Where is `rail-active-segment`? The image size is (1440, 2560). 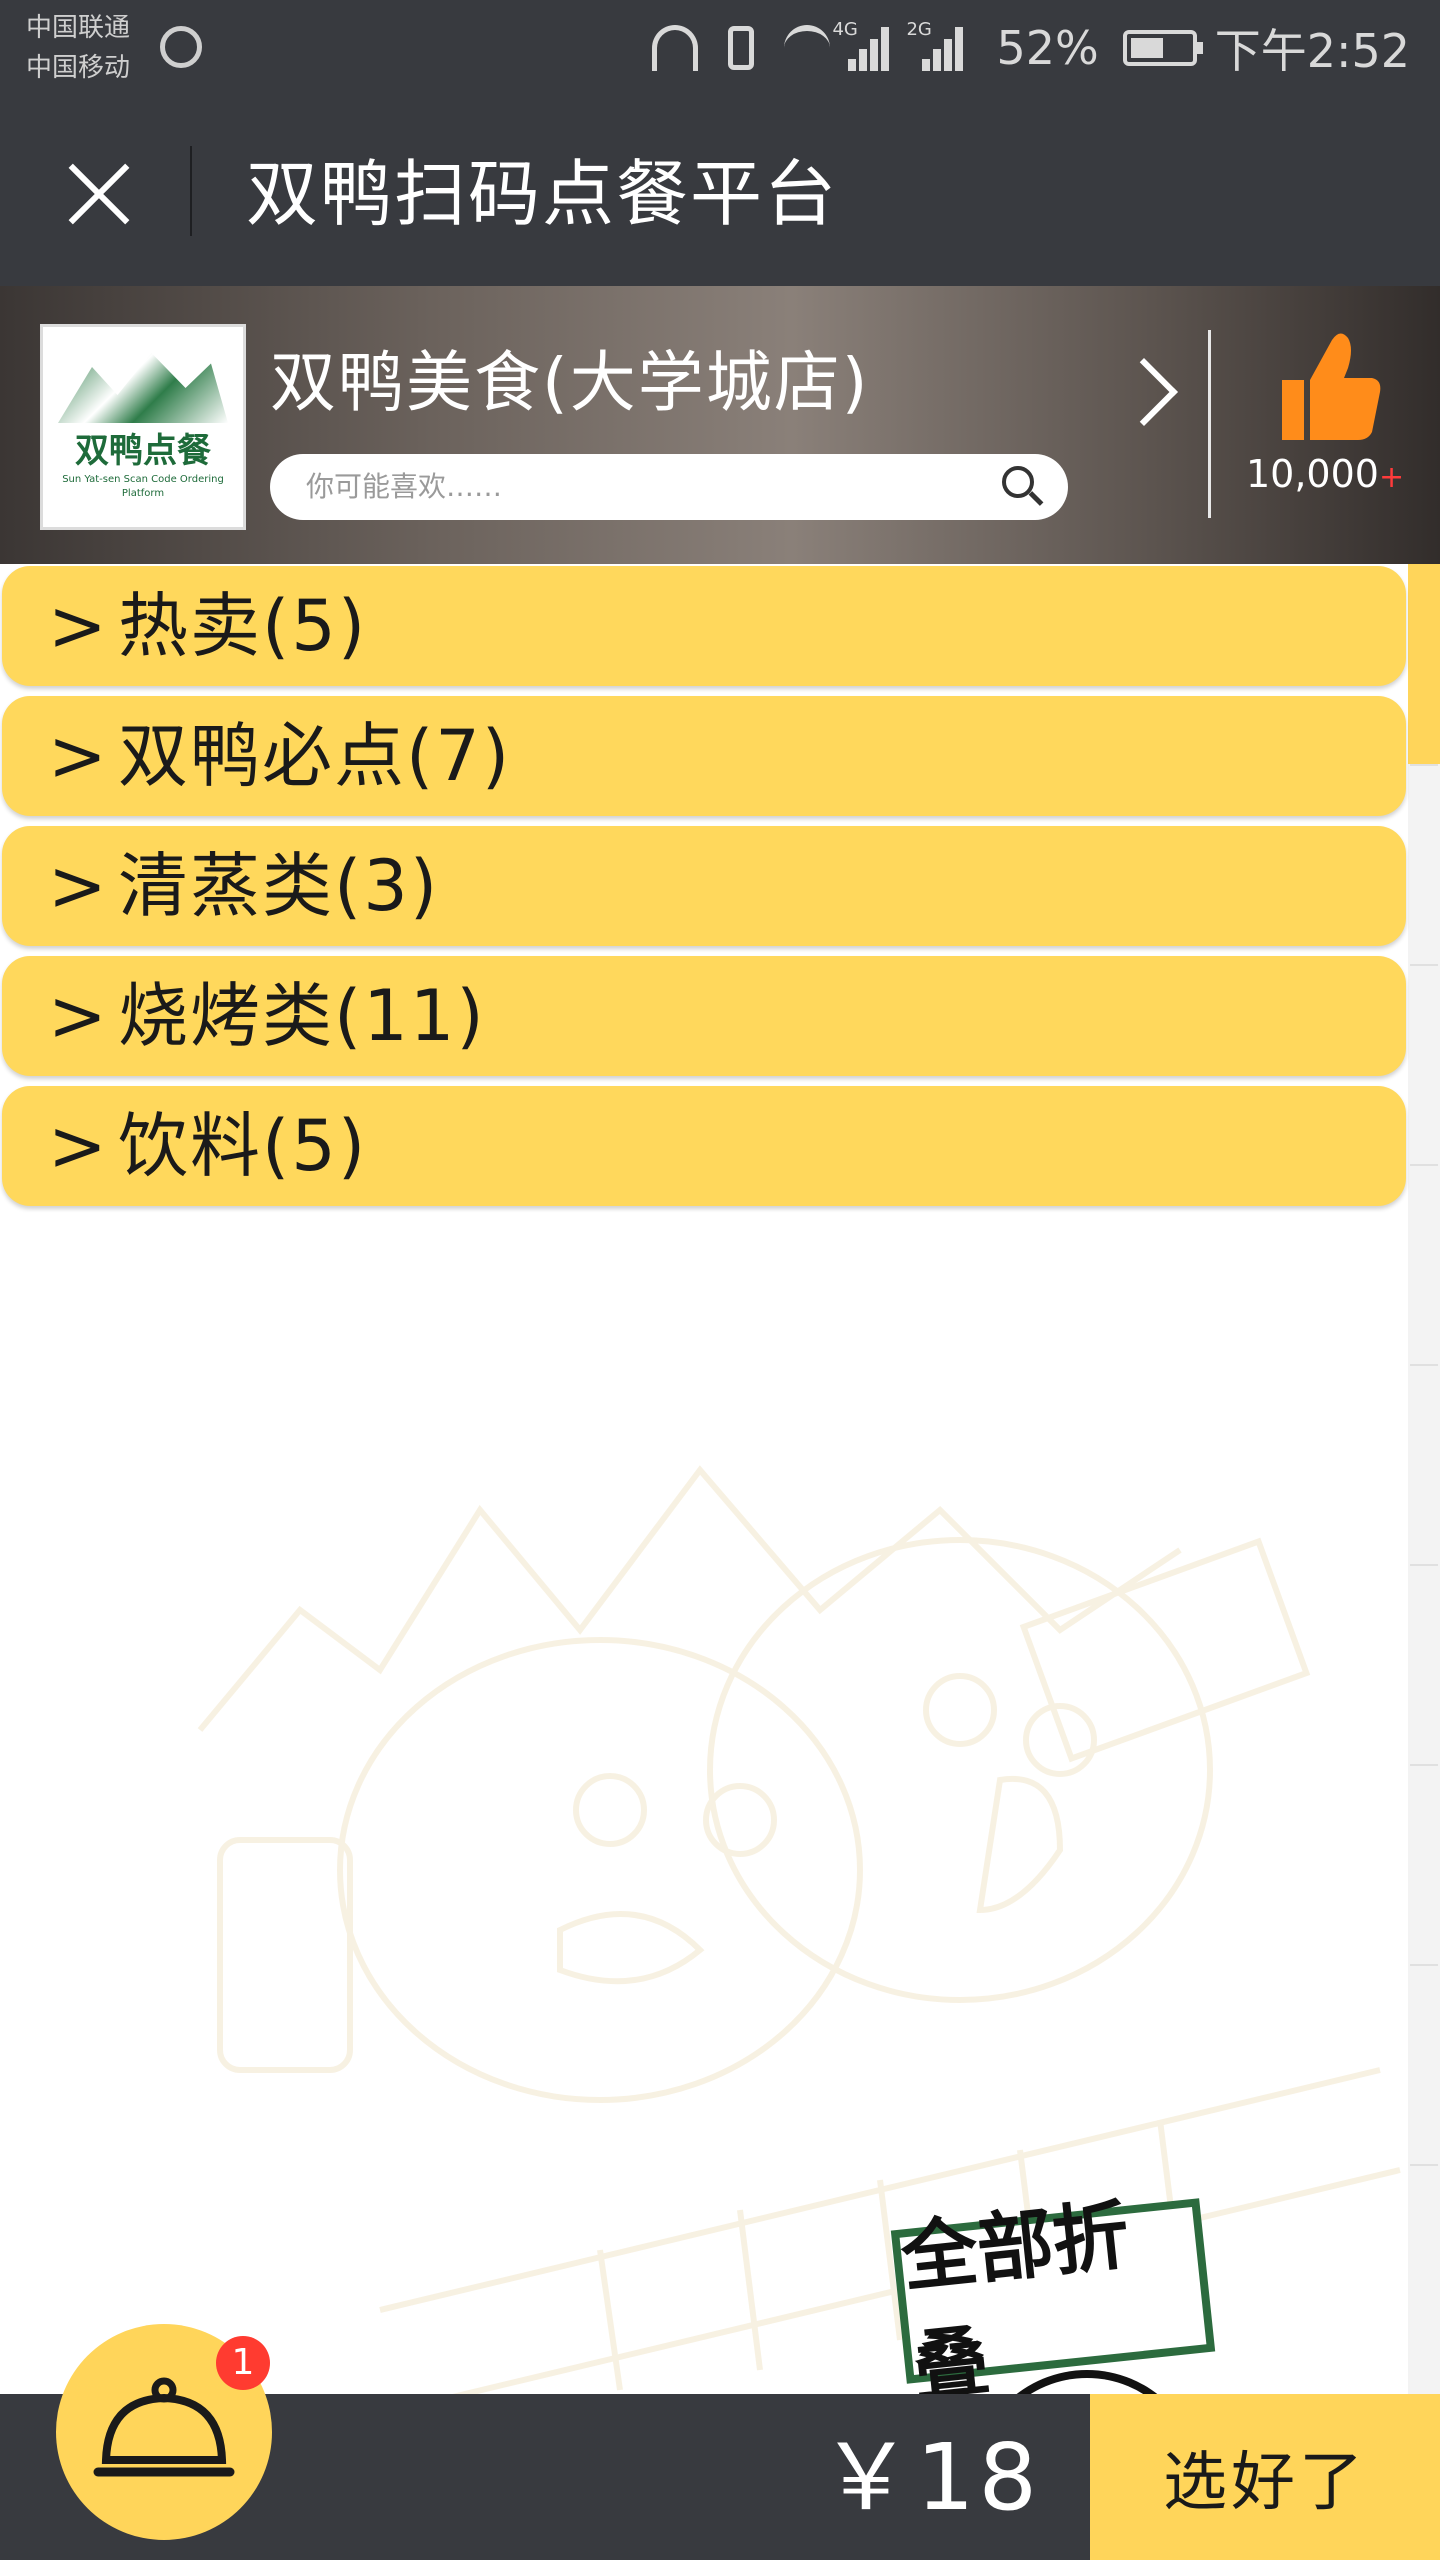
rail-active-segment is located at coordinates (1424, 664).